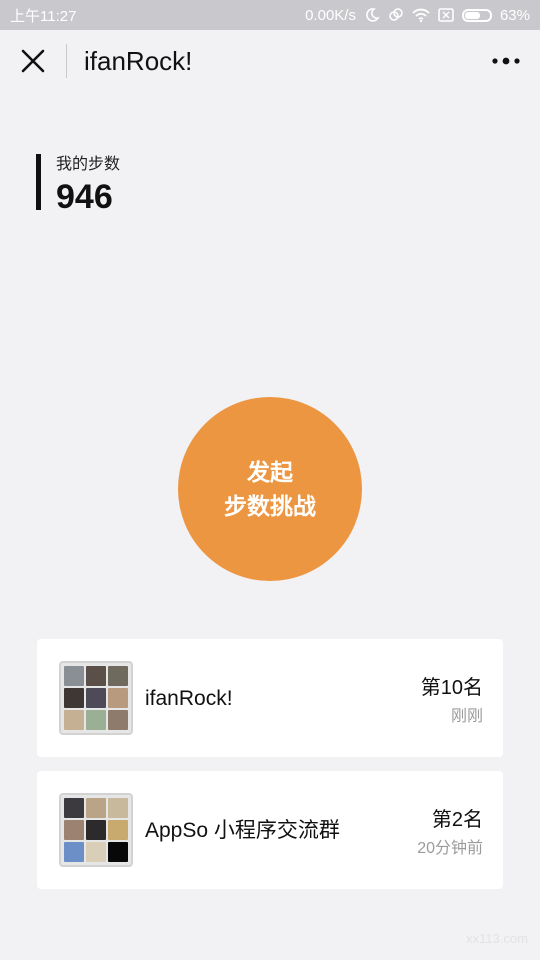  Describe the element at coordinates (84, 197) in the screenshot. I see `steps-value: 946` at that location.